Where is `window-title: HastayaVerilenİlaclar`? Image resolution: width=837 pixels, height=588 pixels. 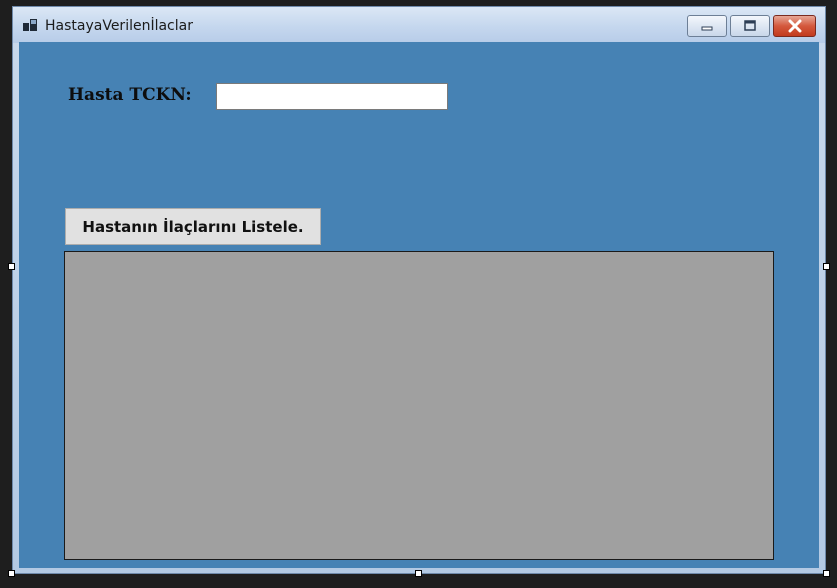
window-title: HastayaVerilenİlaclar is located at coordinates (119, 26).